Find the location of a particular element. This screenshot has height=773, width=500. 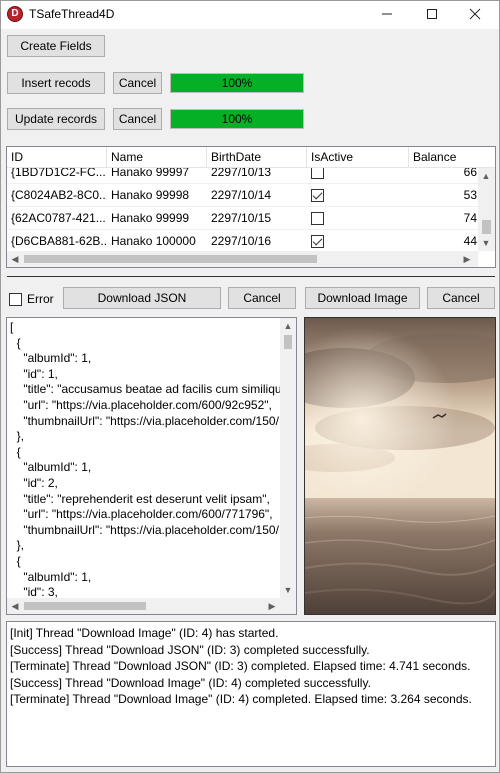

separator-line is located at coordinates (251, 276).